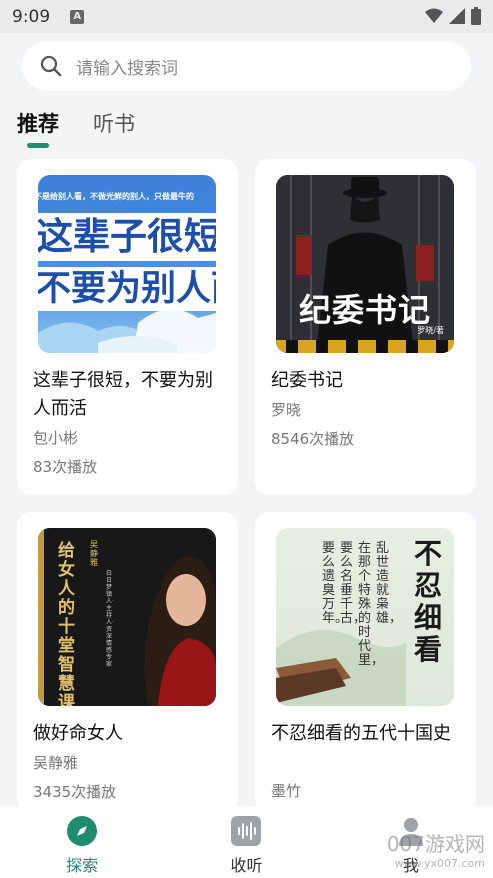 This screenshot has height=878, width=493. I want to click on tab-recommend-label: 推荐, so click(38, 124).